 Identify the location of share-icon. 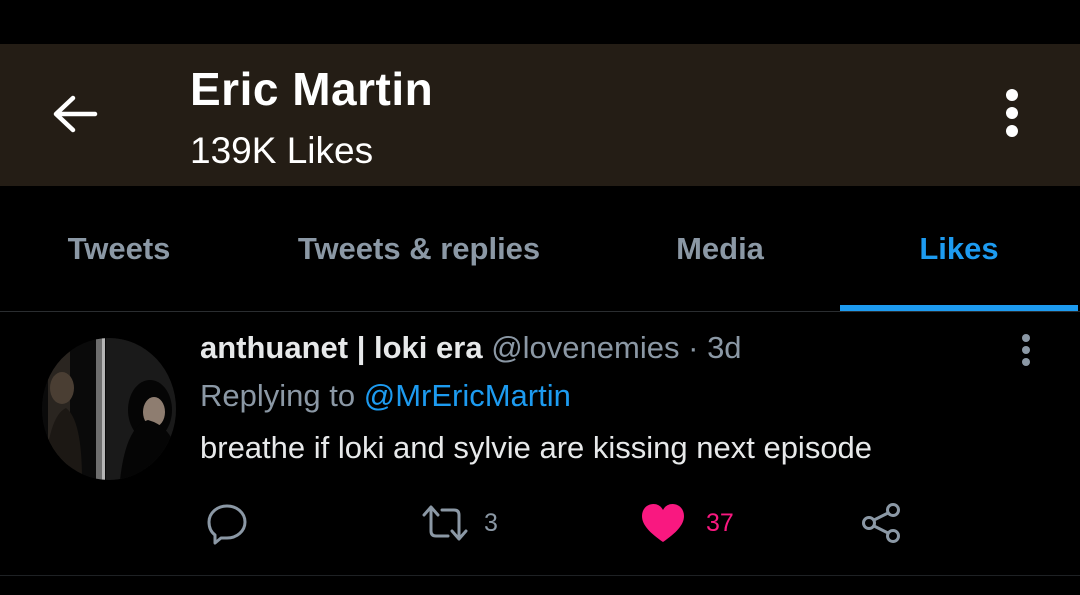
(881, 523).